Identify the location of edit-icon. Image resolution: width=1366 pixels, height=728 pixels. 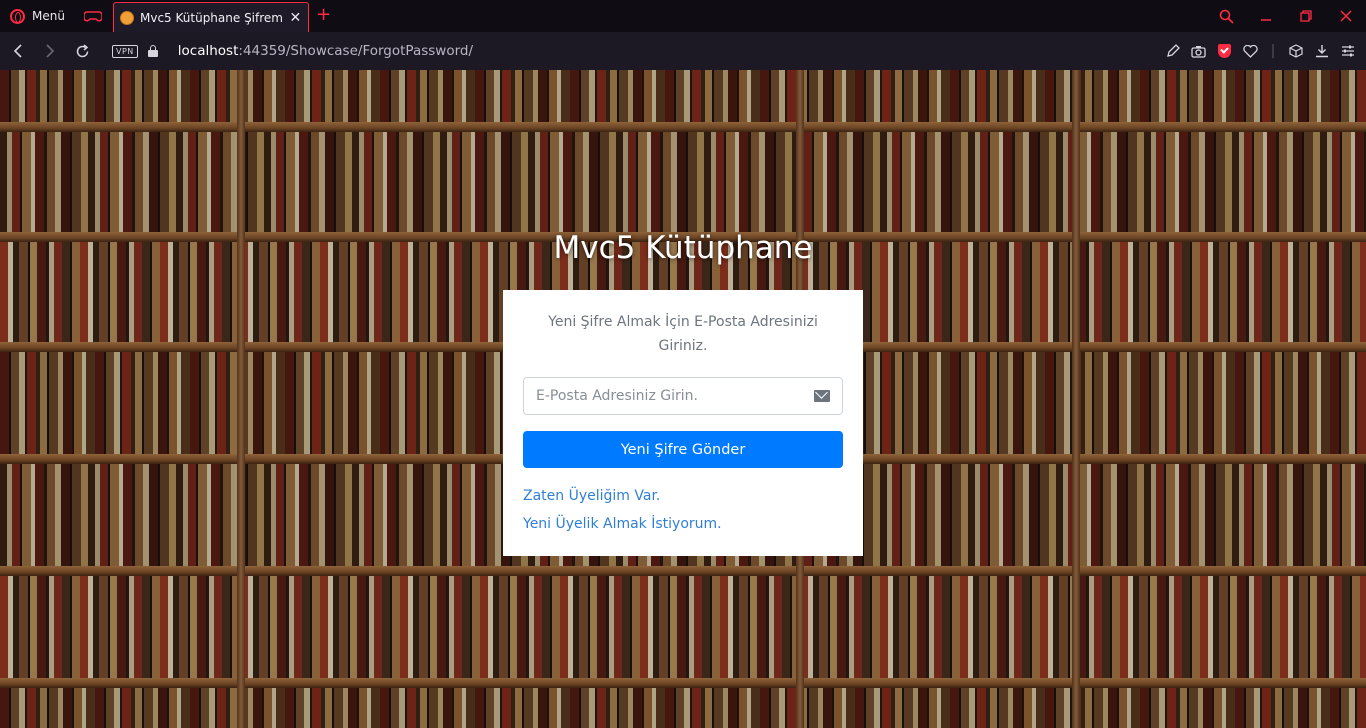
(1172, 51).